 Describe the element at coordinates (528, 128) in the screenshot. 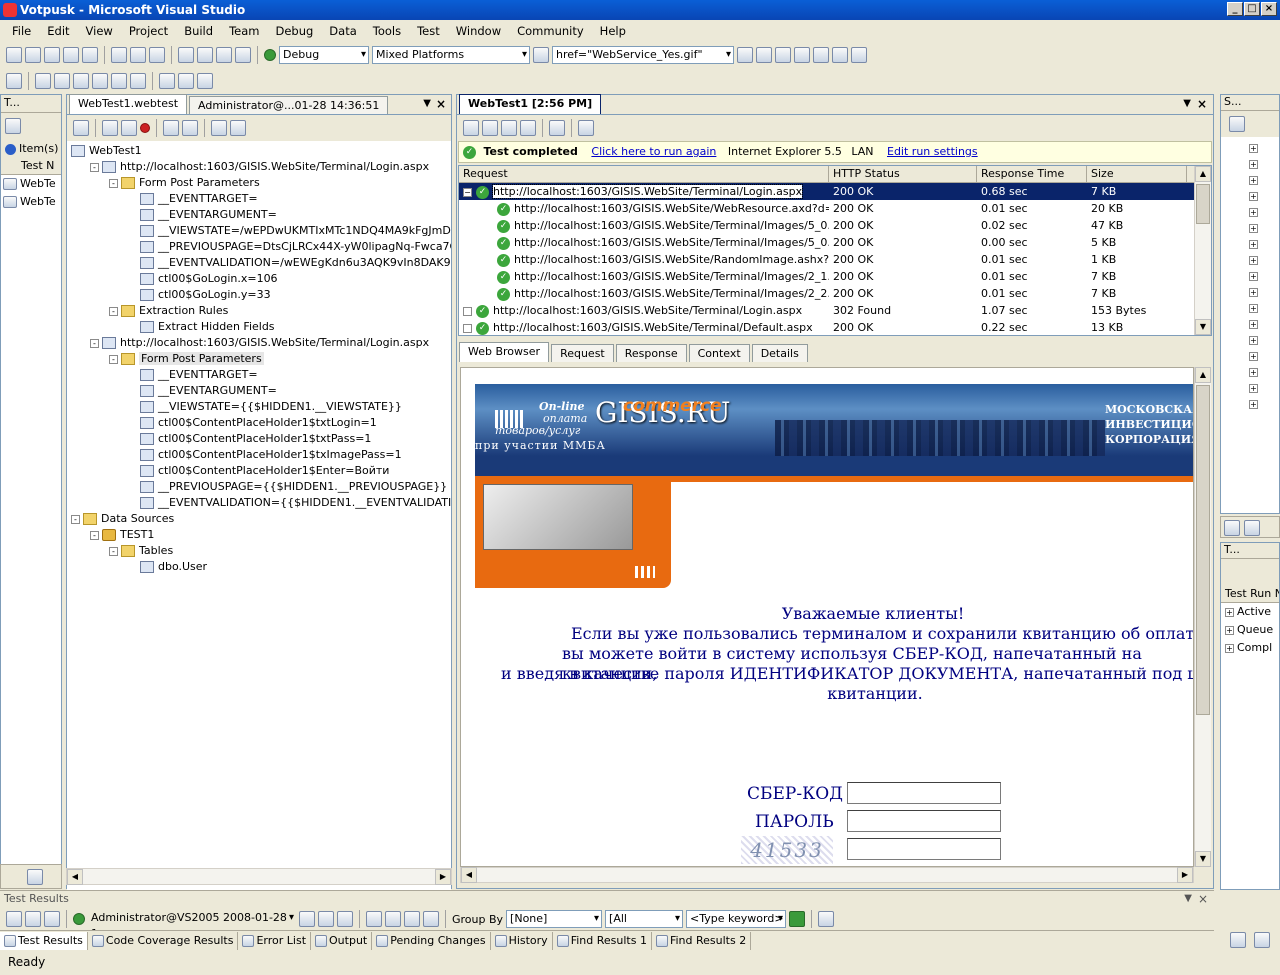

I see `stop-icon` at that location.